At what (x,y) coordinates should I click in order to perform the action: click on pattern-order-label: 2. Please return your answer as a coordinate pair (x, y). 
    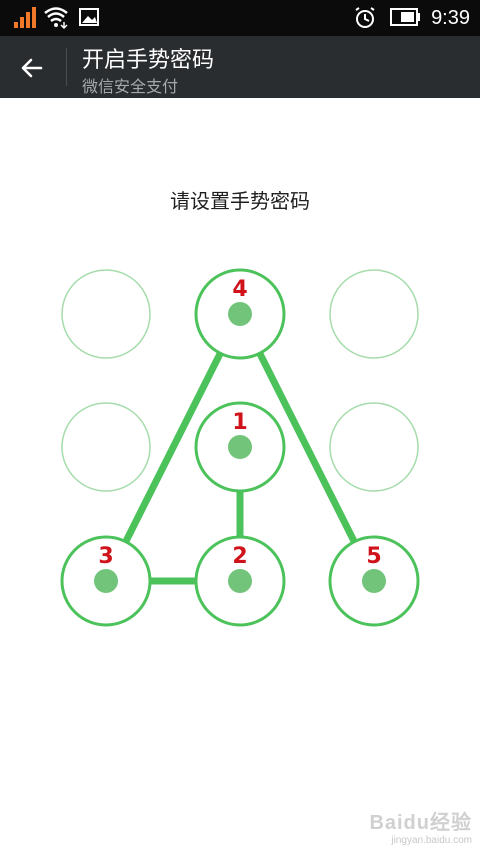
    Looking at the image, I should click on (239, 556).